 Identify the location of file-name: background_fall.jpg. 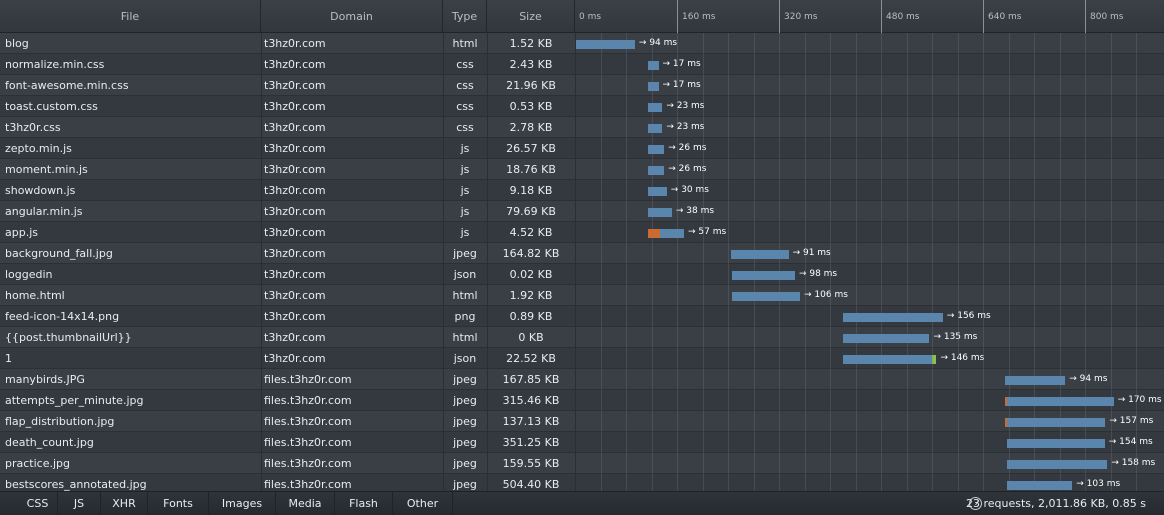
(59, 253).